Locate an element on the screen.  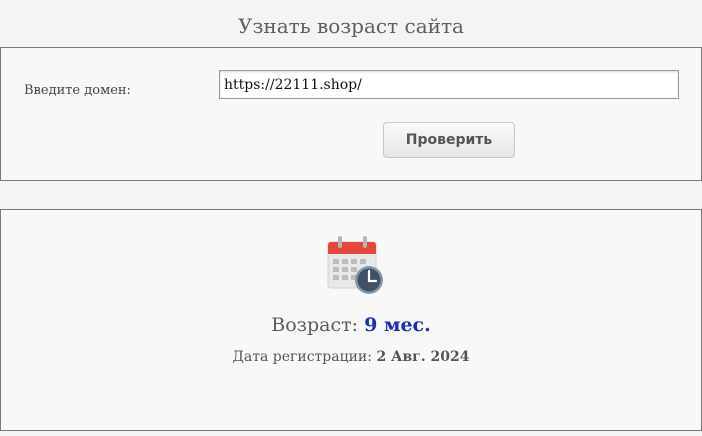
page-title: Узнать возраст сайта is located at coordinates (351, 26).